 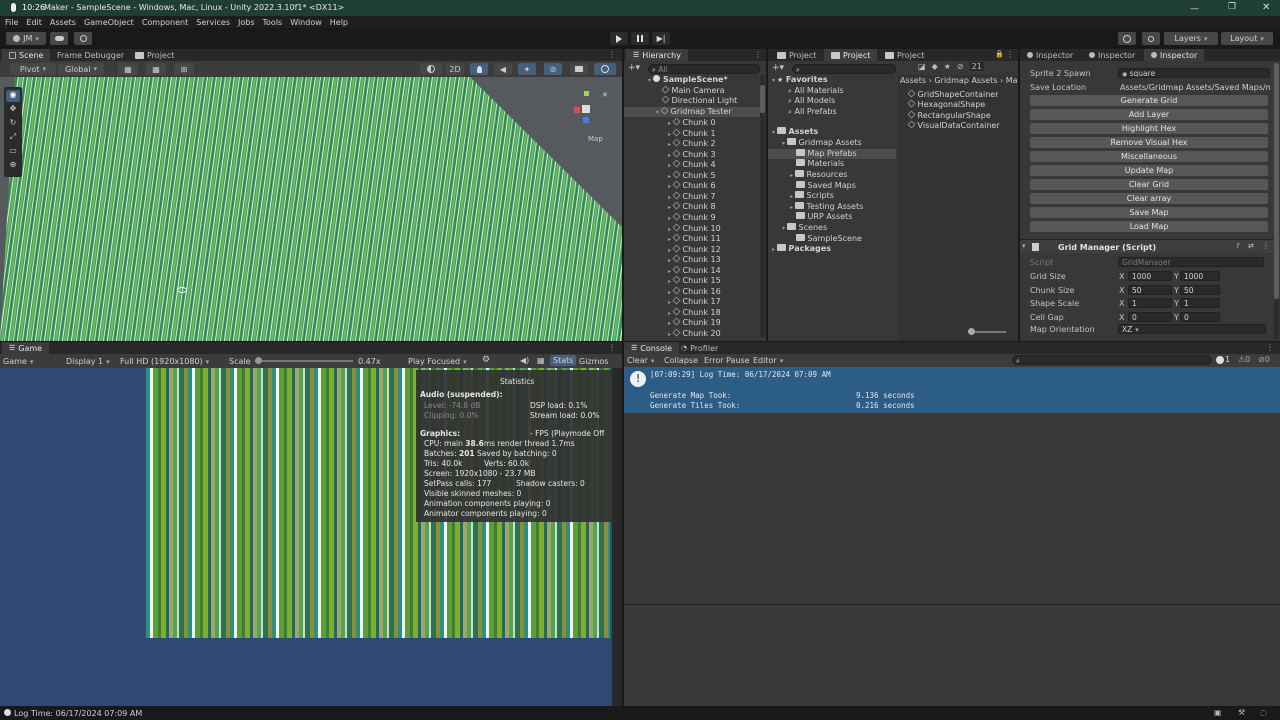 I want to click on map-orientation-dropdown: XZ, so click(x=1192, y=329).